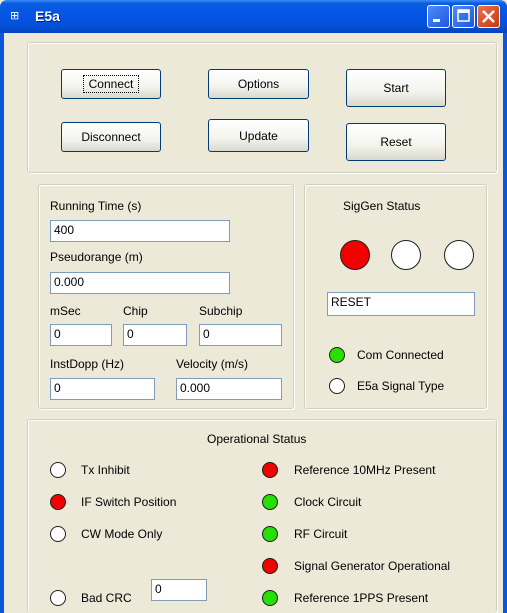  I want to click on cw-mode-label: CW Mode Only, so click(122, 534).